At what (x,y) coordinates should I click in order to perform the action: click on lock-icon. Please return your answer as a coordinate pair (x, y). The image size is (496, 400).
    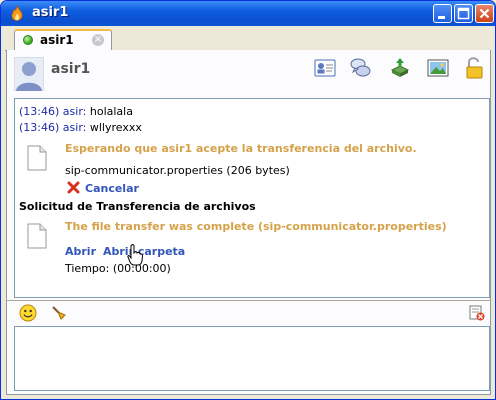
    Looking at the image, I should click on (475, 68).